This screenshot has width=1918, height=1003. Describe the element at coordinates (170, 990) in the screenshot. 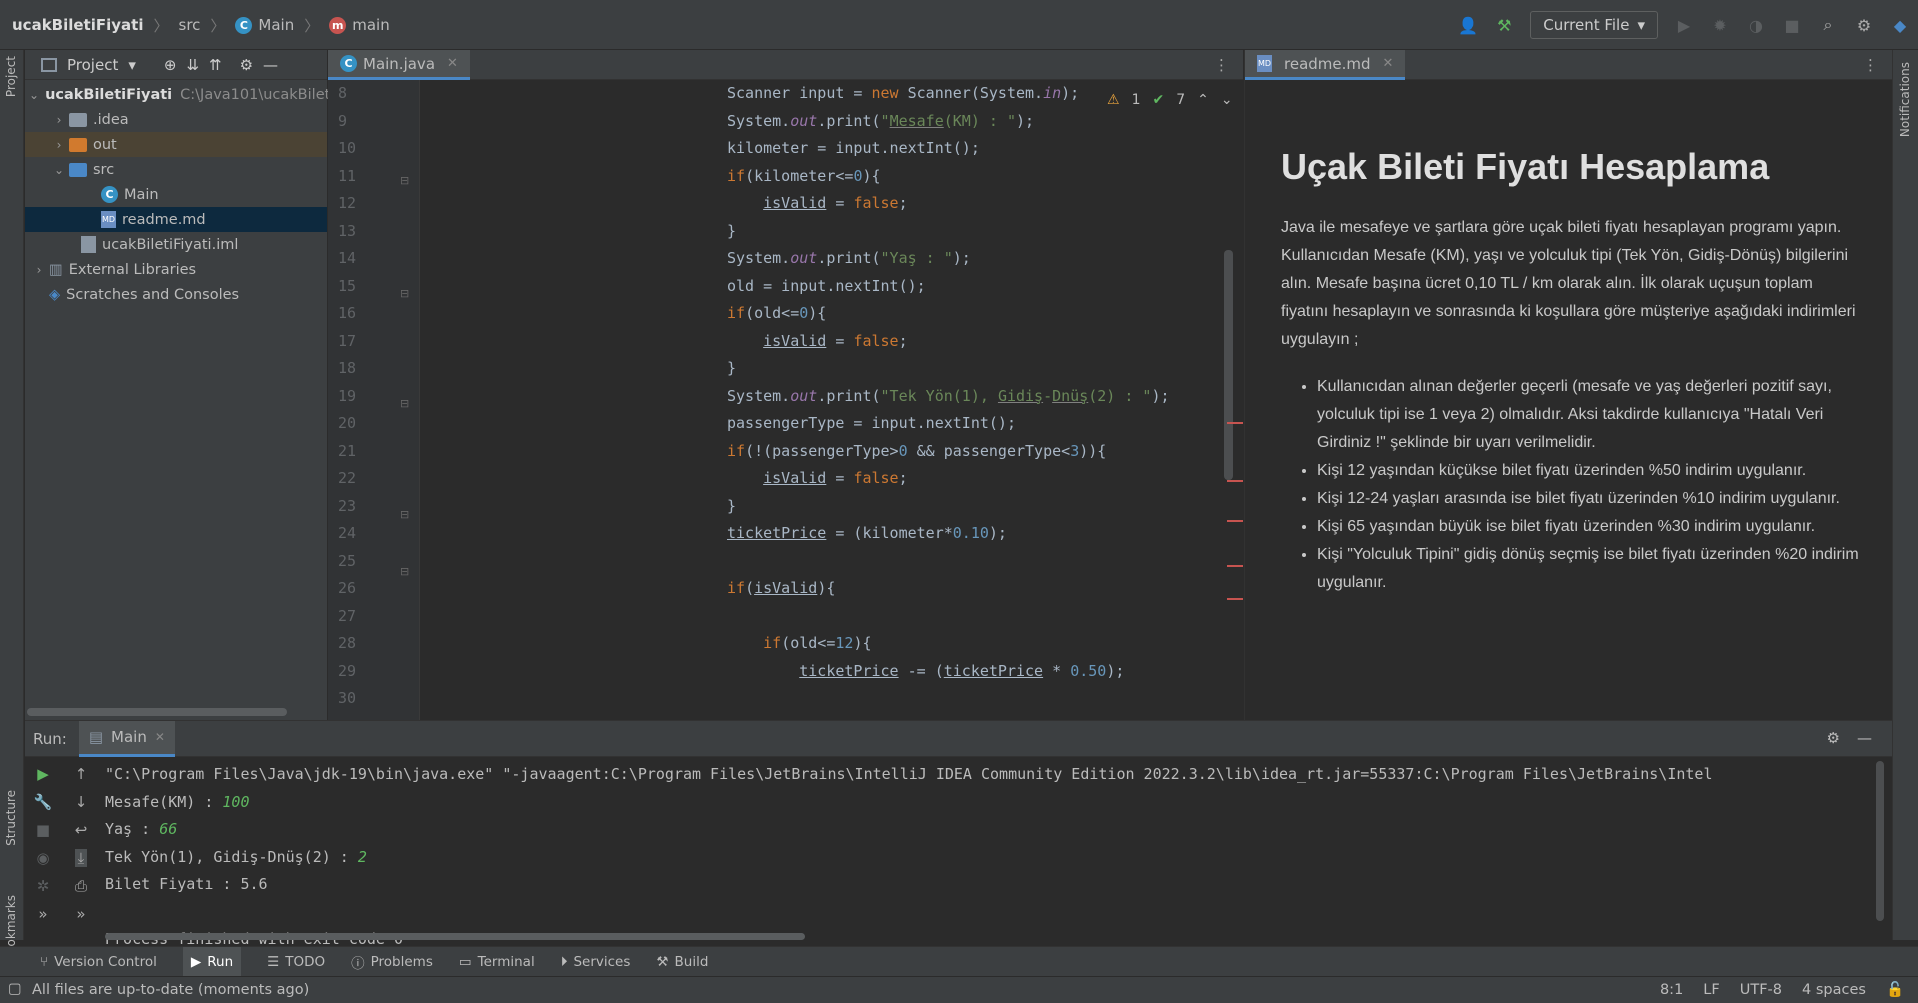

I see `status-message: All files are up-to-date (moments ago)` at that location.